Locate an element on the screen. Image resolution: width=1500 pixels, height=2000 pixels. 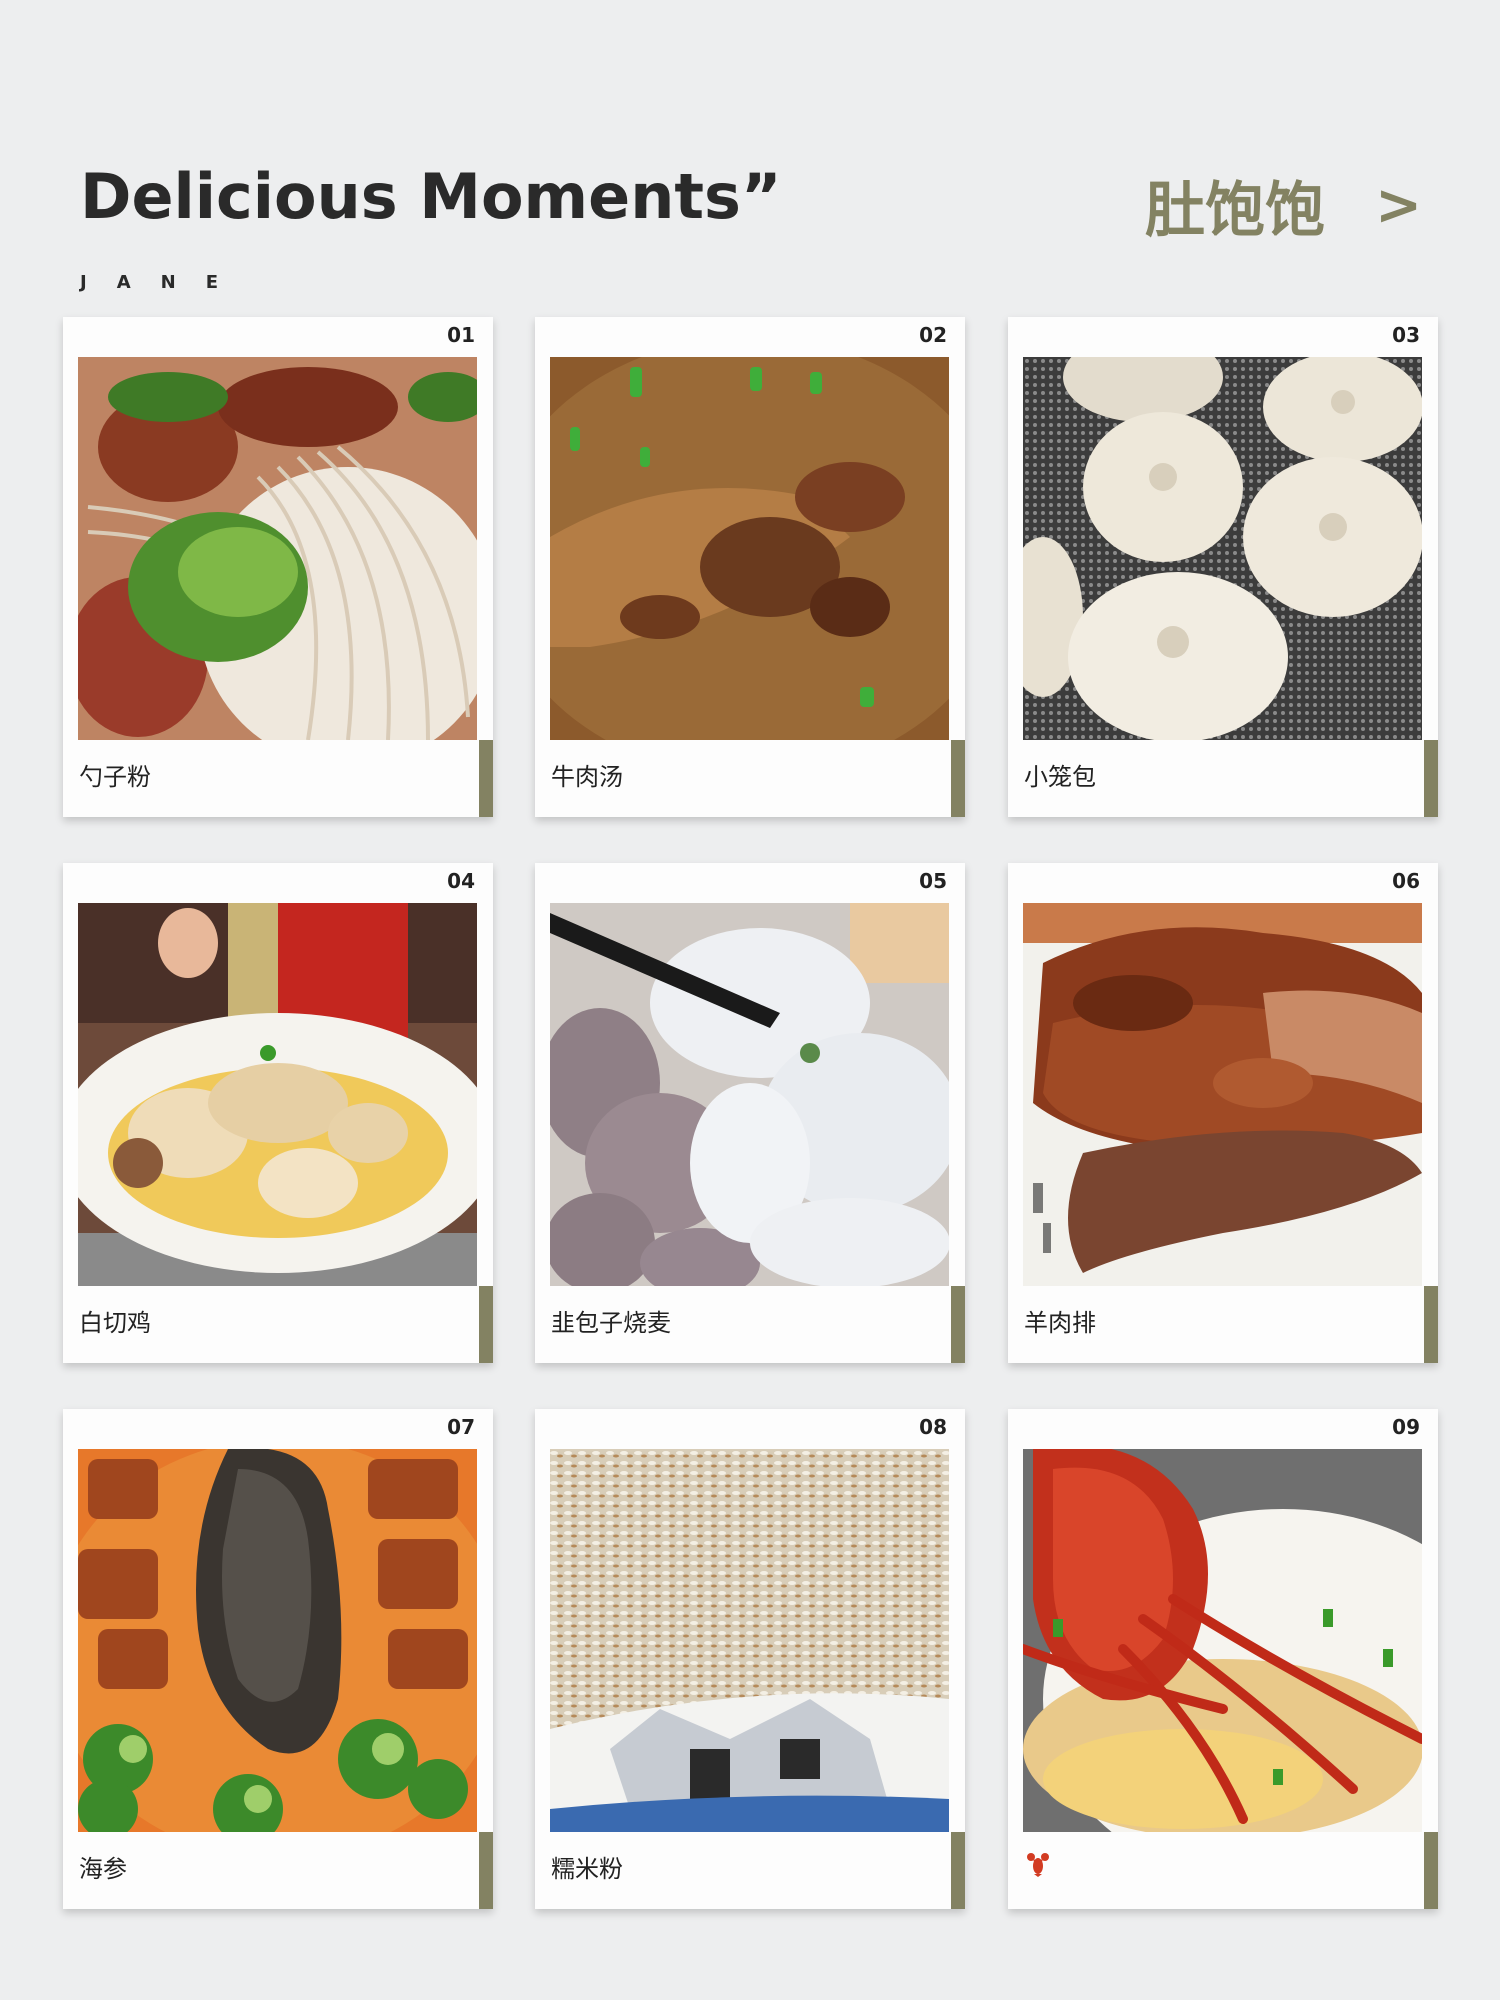
food-card-05: 05 韭包子烧麦 is located at coordinates (750, 1113).